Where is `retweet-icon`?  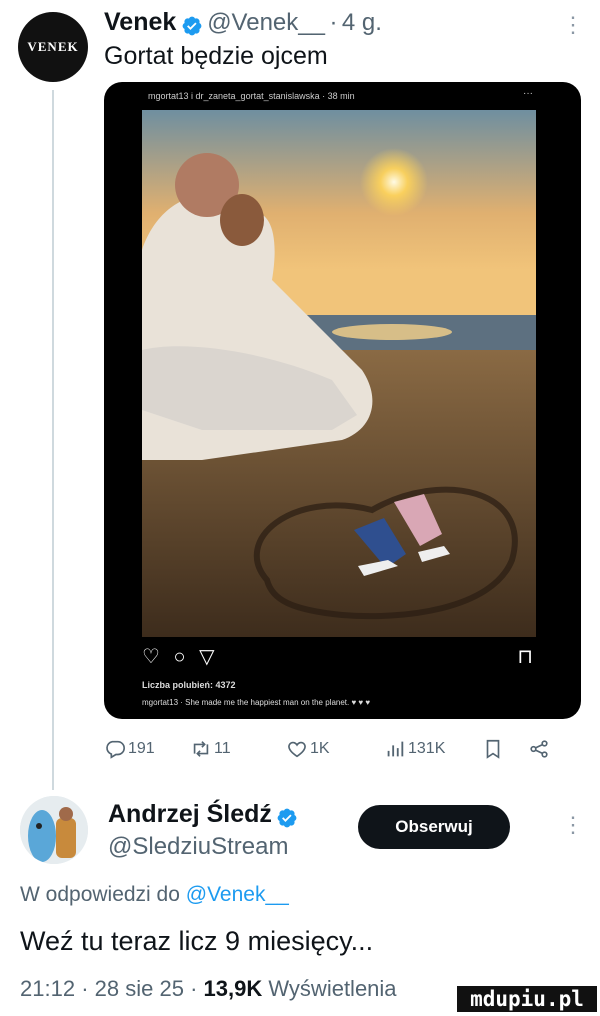
retweet-icon is located at coordinates (201, 749).